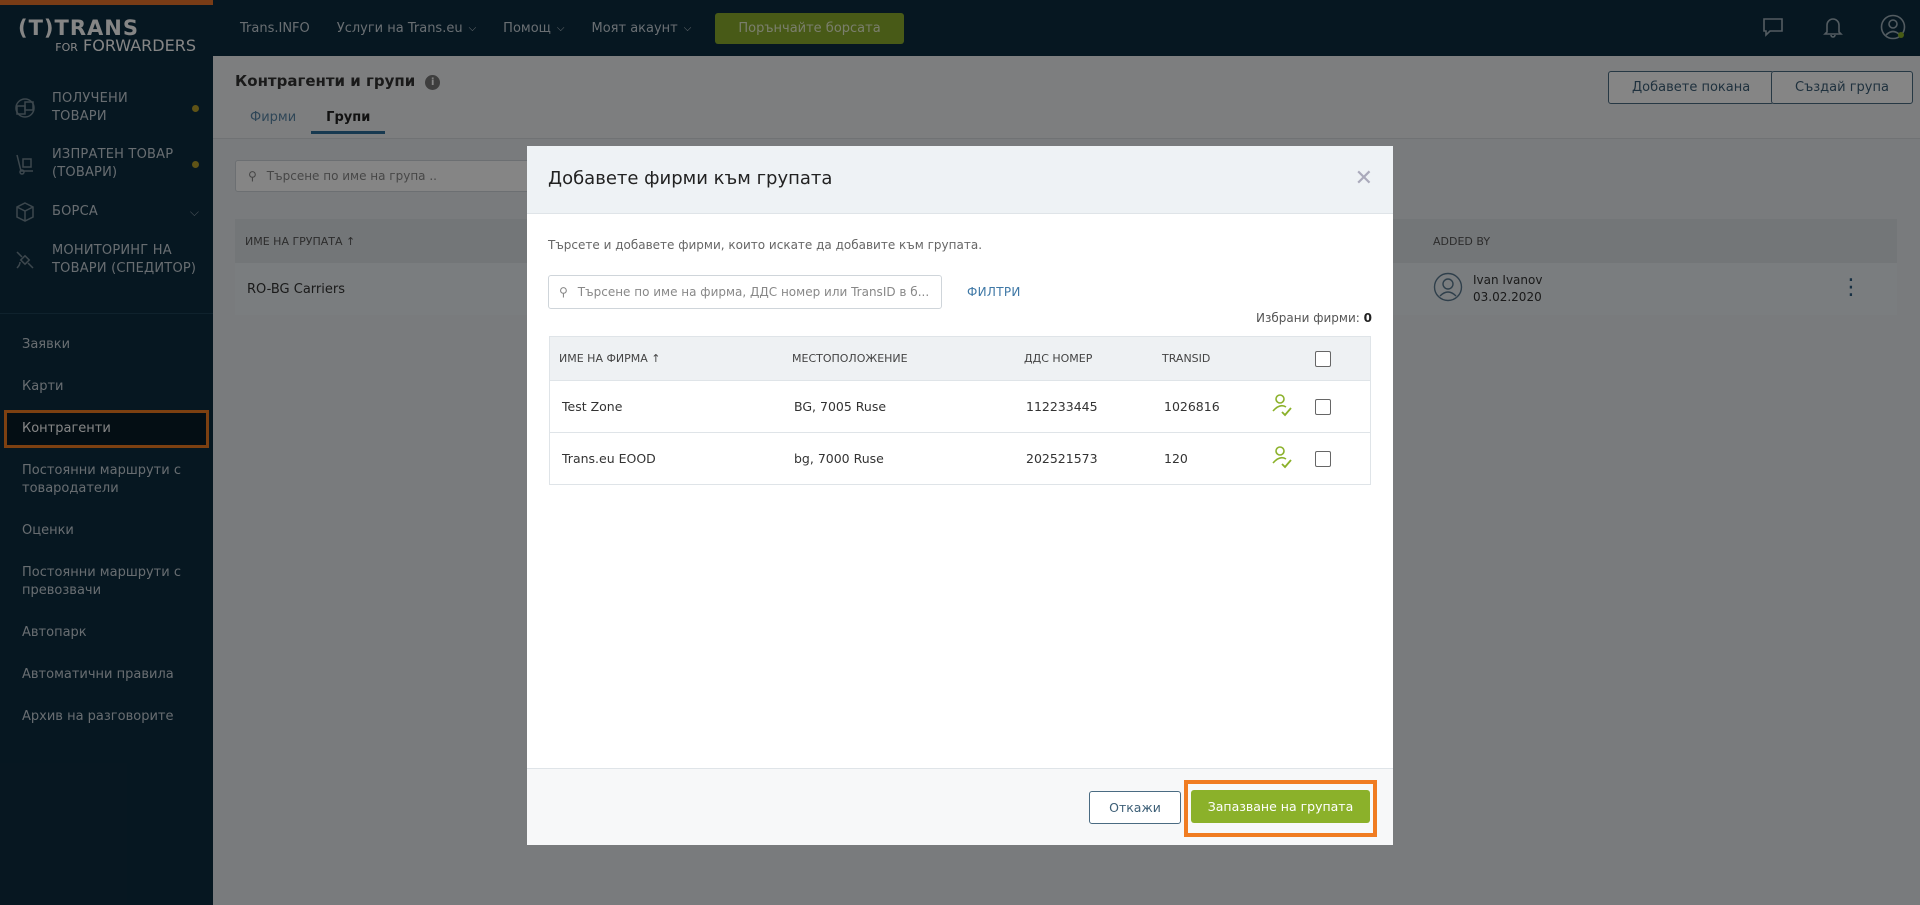  I want to click on col-vat: ДДС НОМЕР, so click(1058, 358).